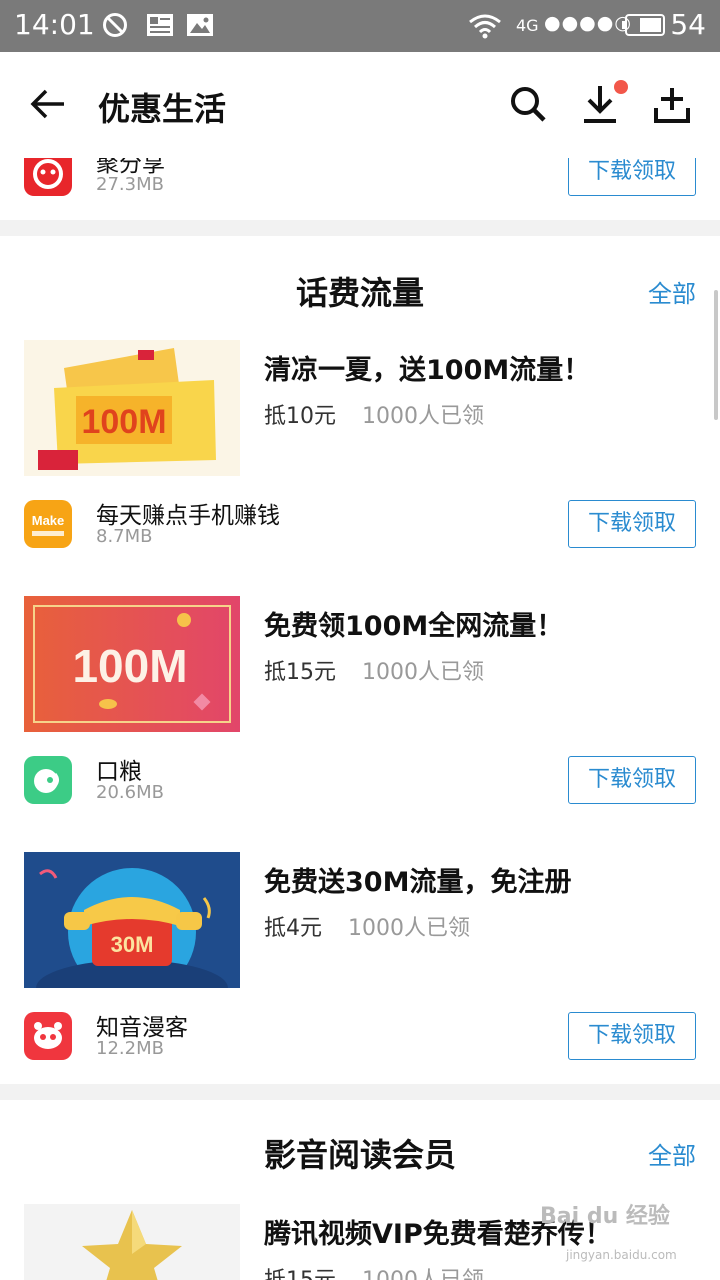 This screenshot has width=720, height=1280. What do you see at coordinates (48, 520) in the screenshot?
I see `app-icon-text: Make` at bounding box center [48, 520].